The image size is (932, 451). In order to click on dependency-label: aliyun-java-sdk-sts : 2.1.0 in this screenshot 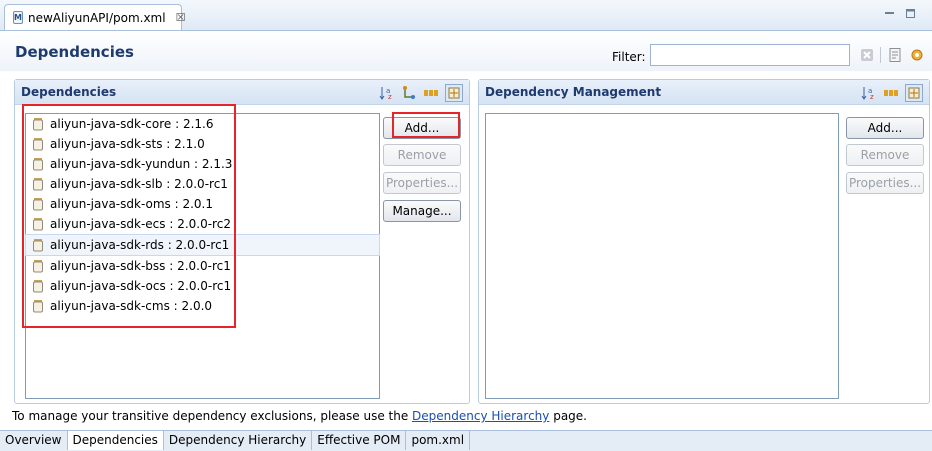, I will do `click(127, 144)`.